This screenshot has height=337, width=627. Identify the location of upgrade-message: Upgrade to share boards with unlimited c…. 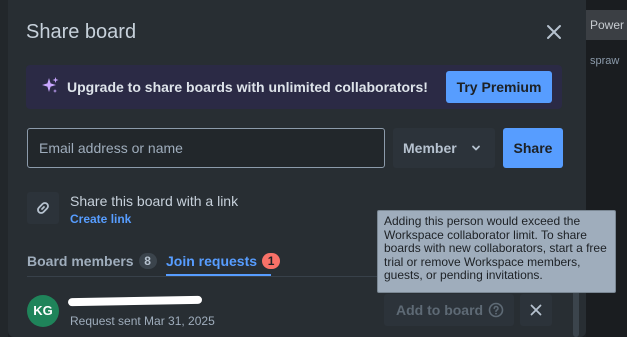
(247, 87).